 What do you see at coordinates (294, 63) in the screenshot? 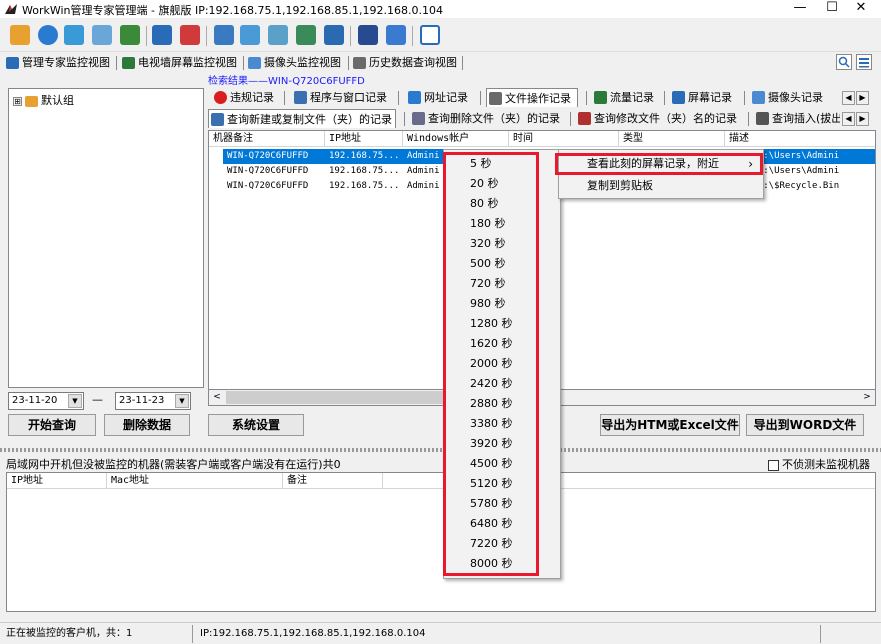
I see `view-tab-camera: 摄像头监控视图` at bounding box center [294, 63].